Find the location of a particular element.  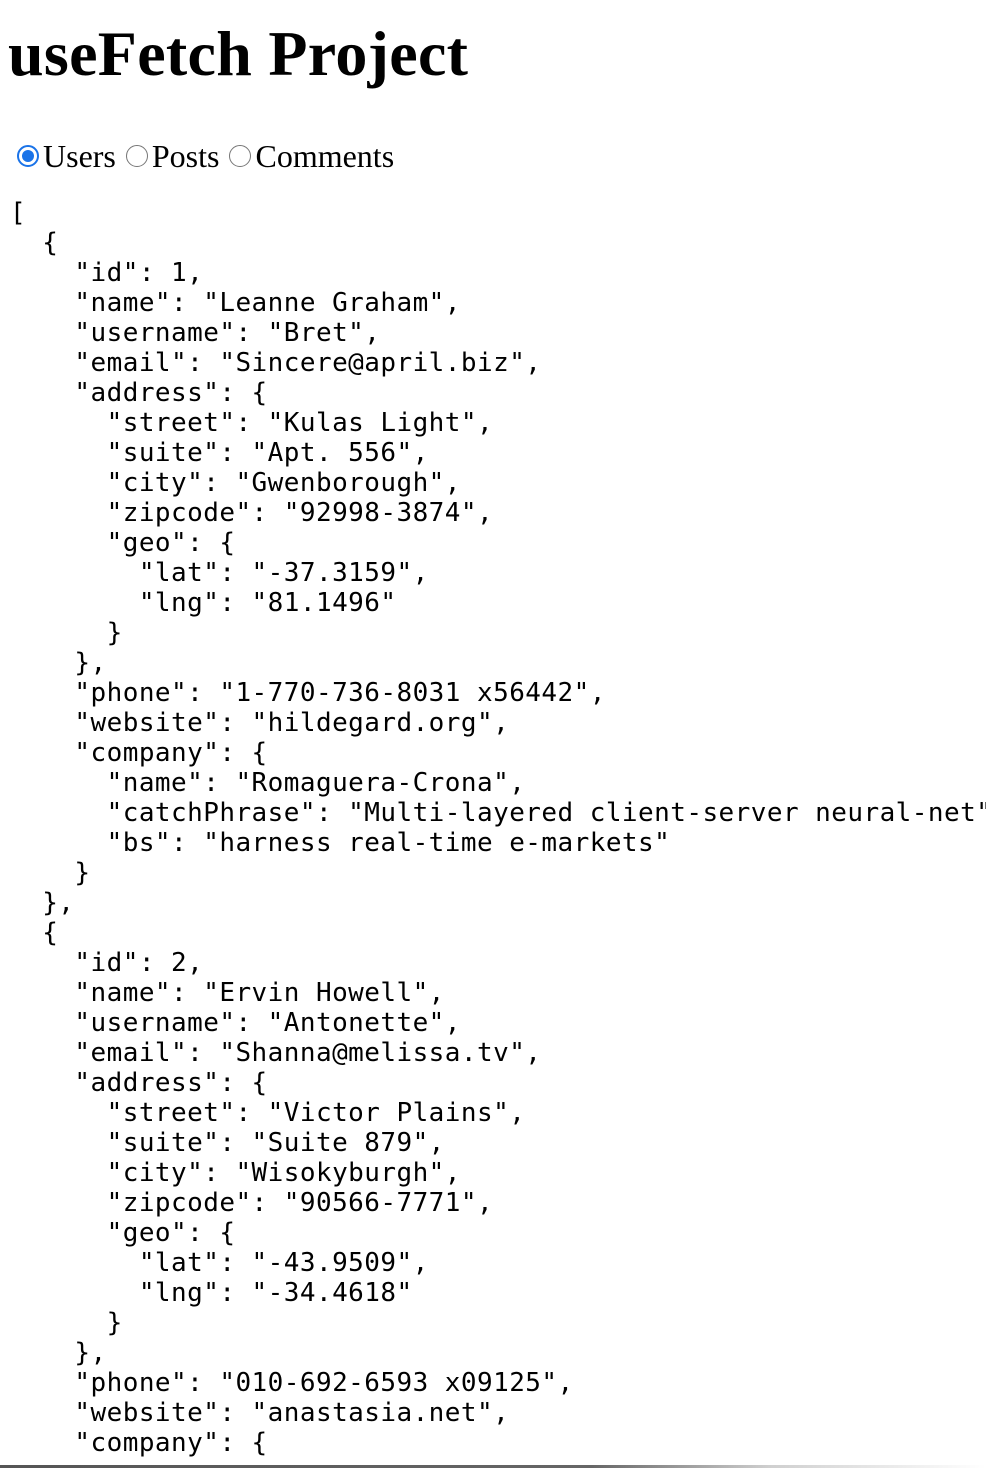

json-line: "zipcode": "92998-3874", is located at coordinates (252, 513).